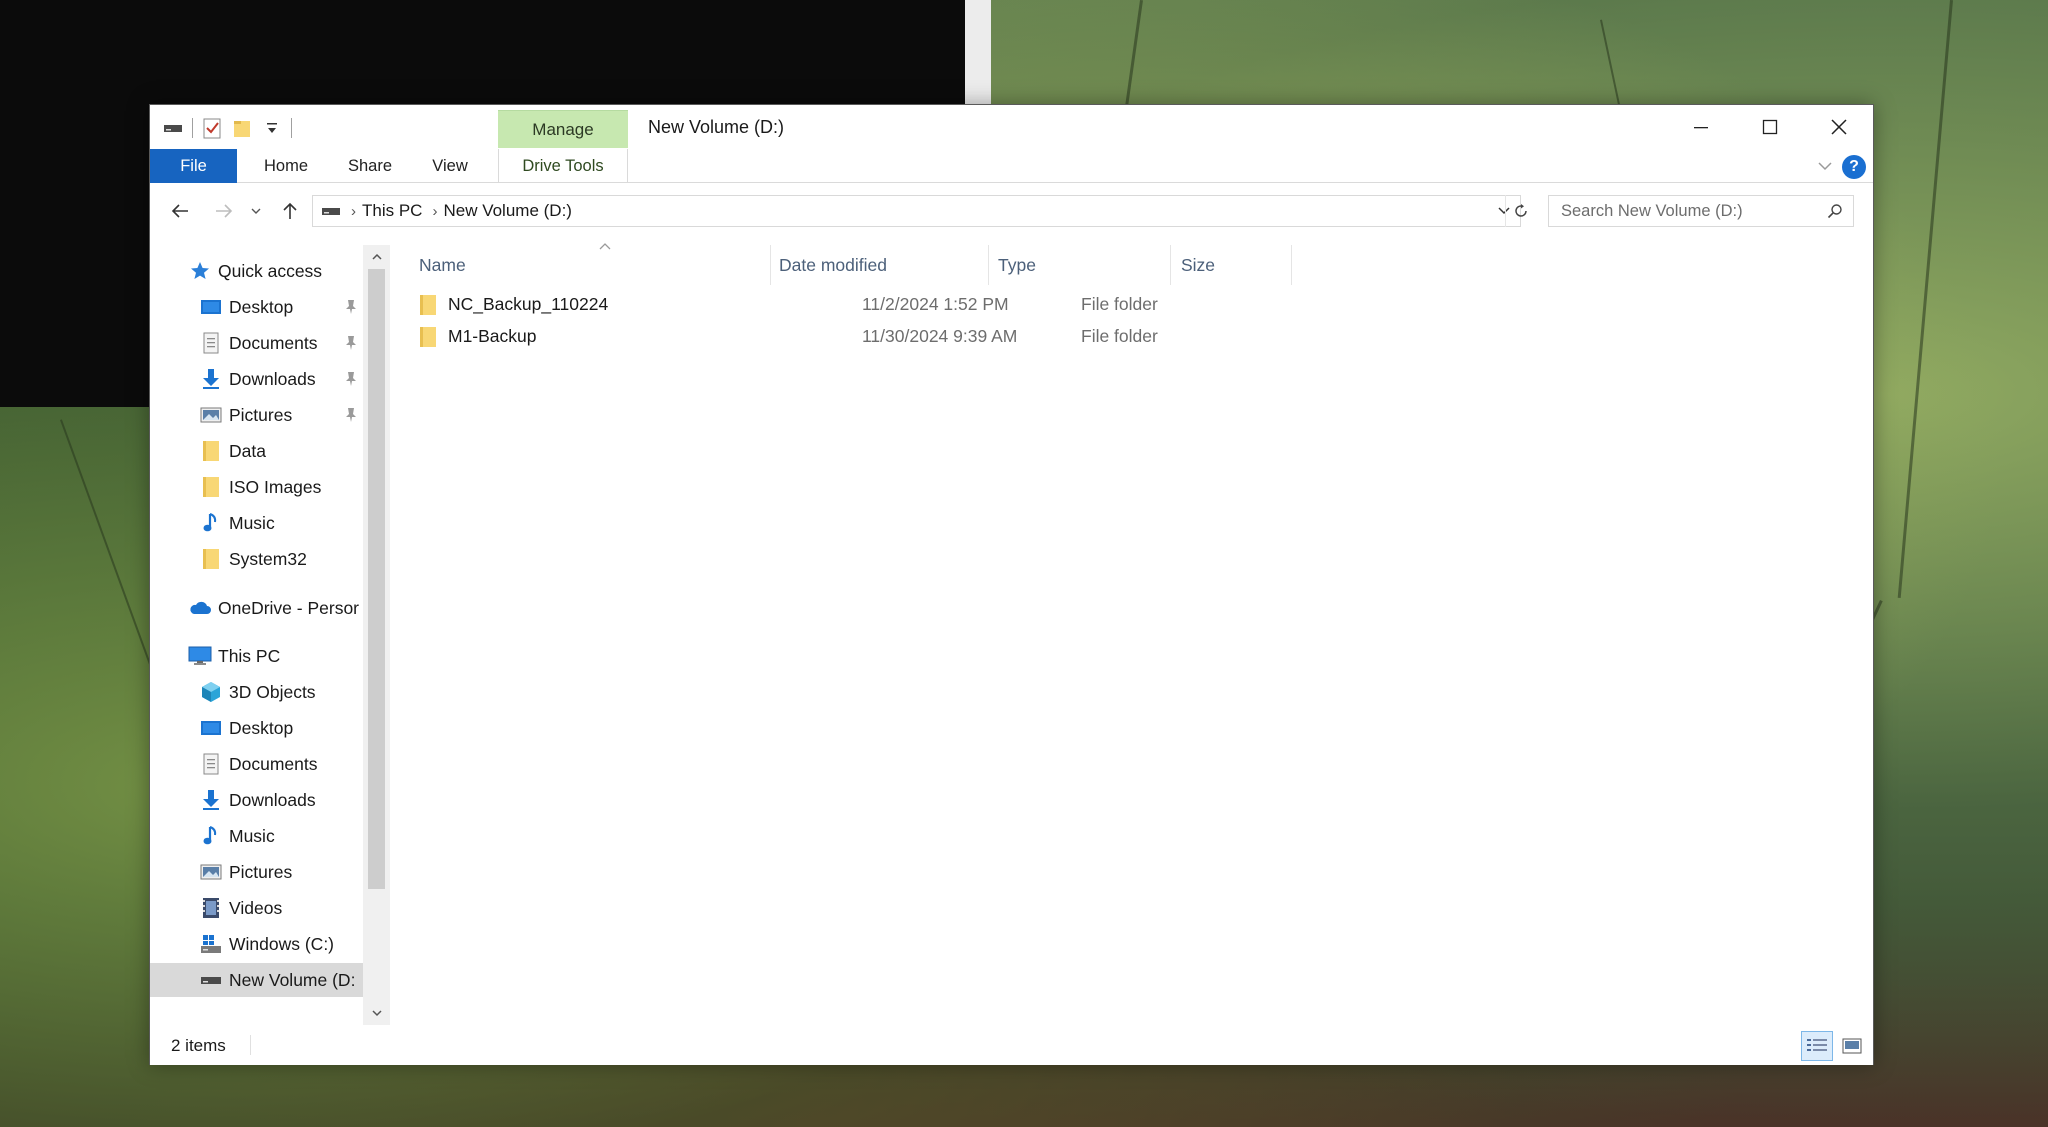 The height and width of the screenshot is (1127, 2048). I want to click on nav-quick-system32: System32, so click(256, 559).